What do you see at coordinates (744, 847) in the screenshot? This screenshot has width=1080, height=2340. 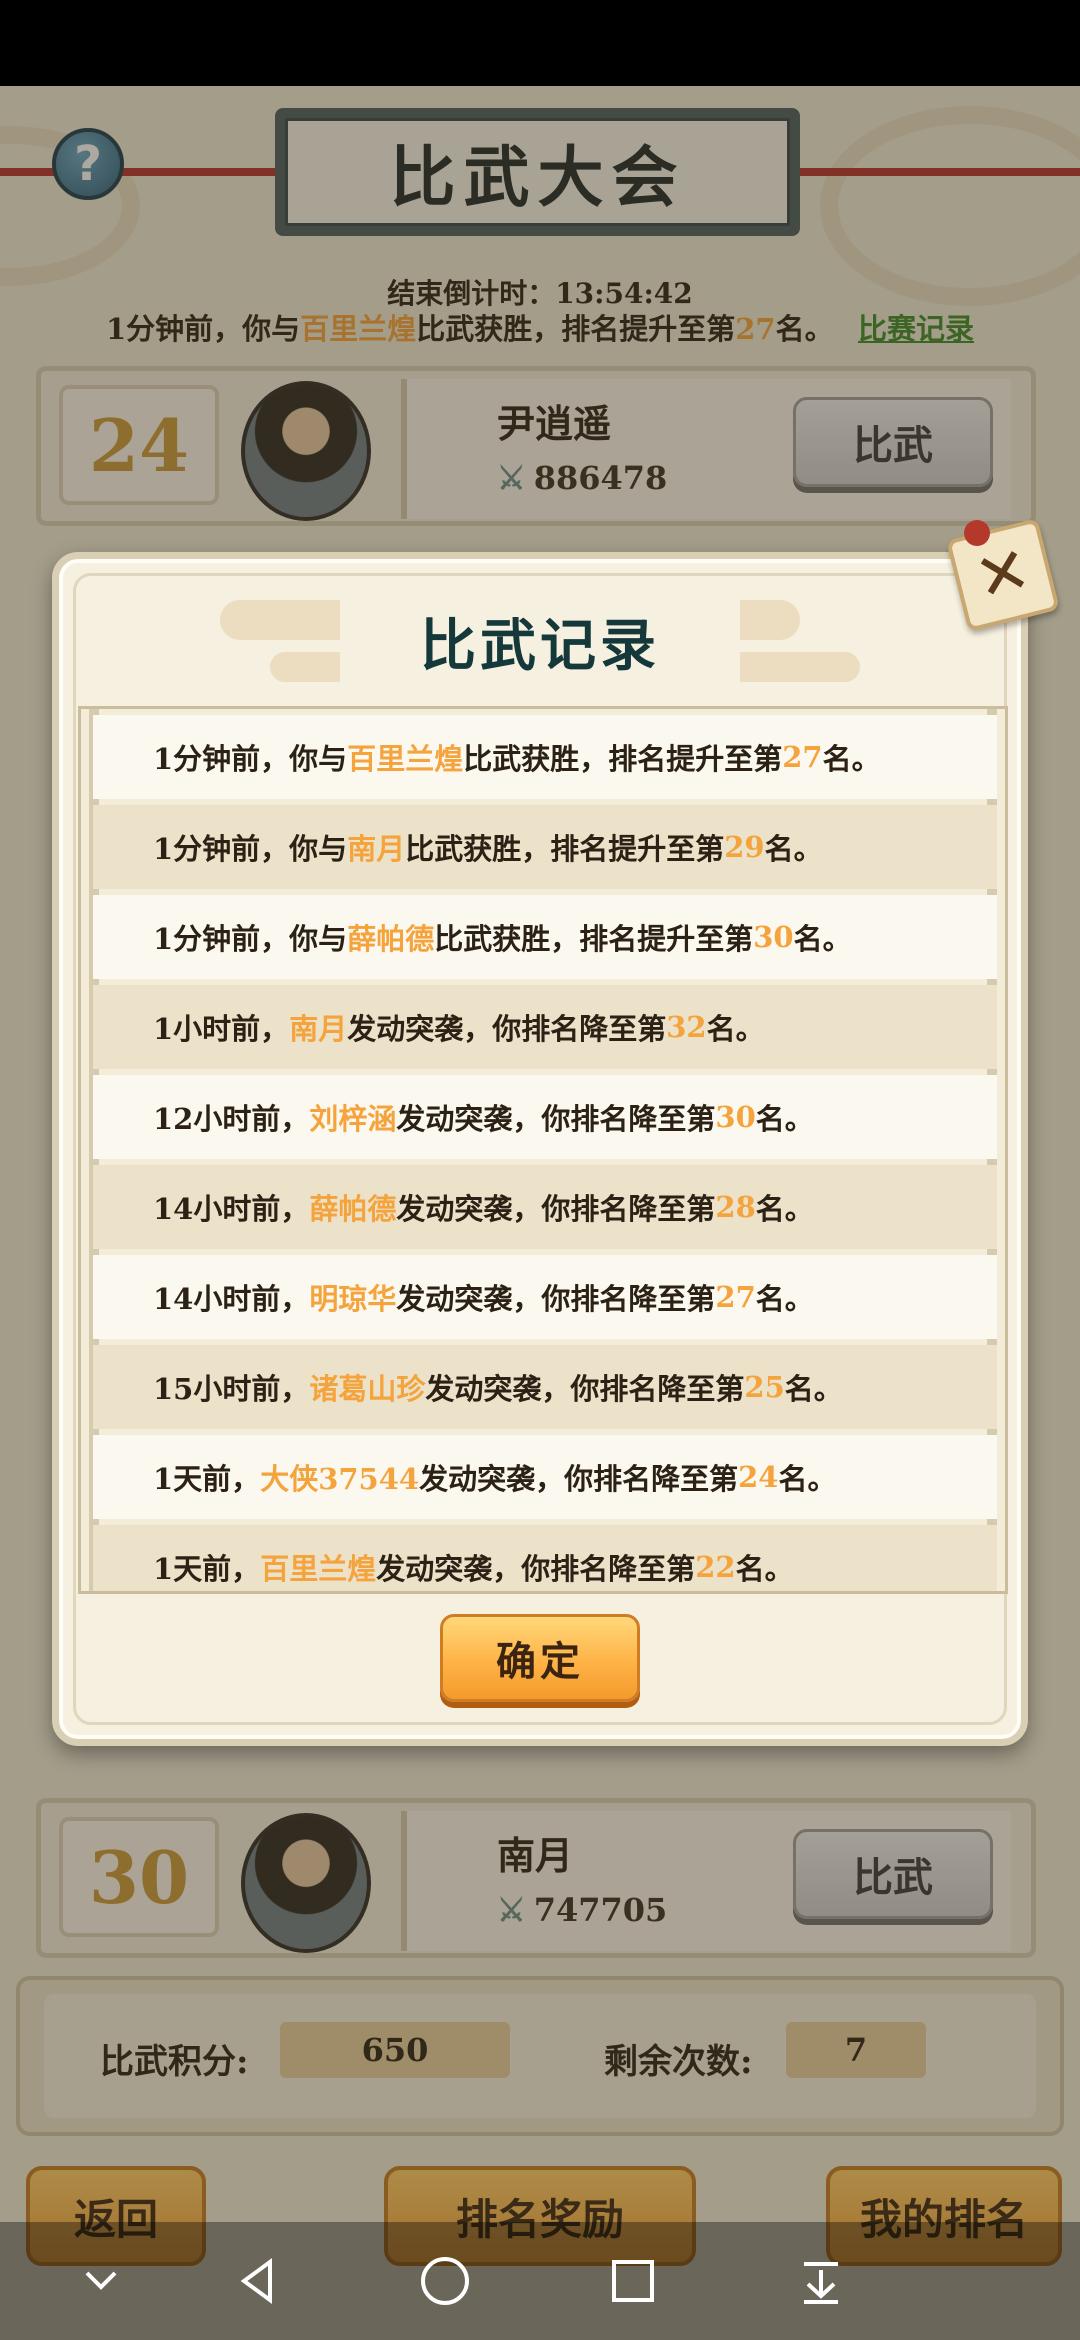 I see `rank-number: 29` at bounding box center [744, 847].